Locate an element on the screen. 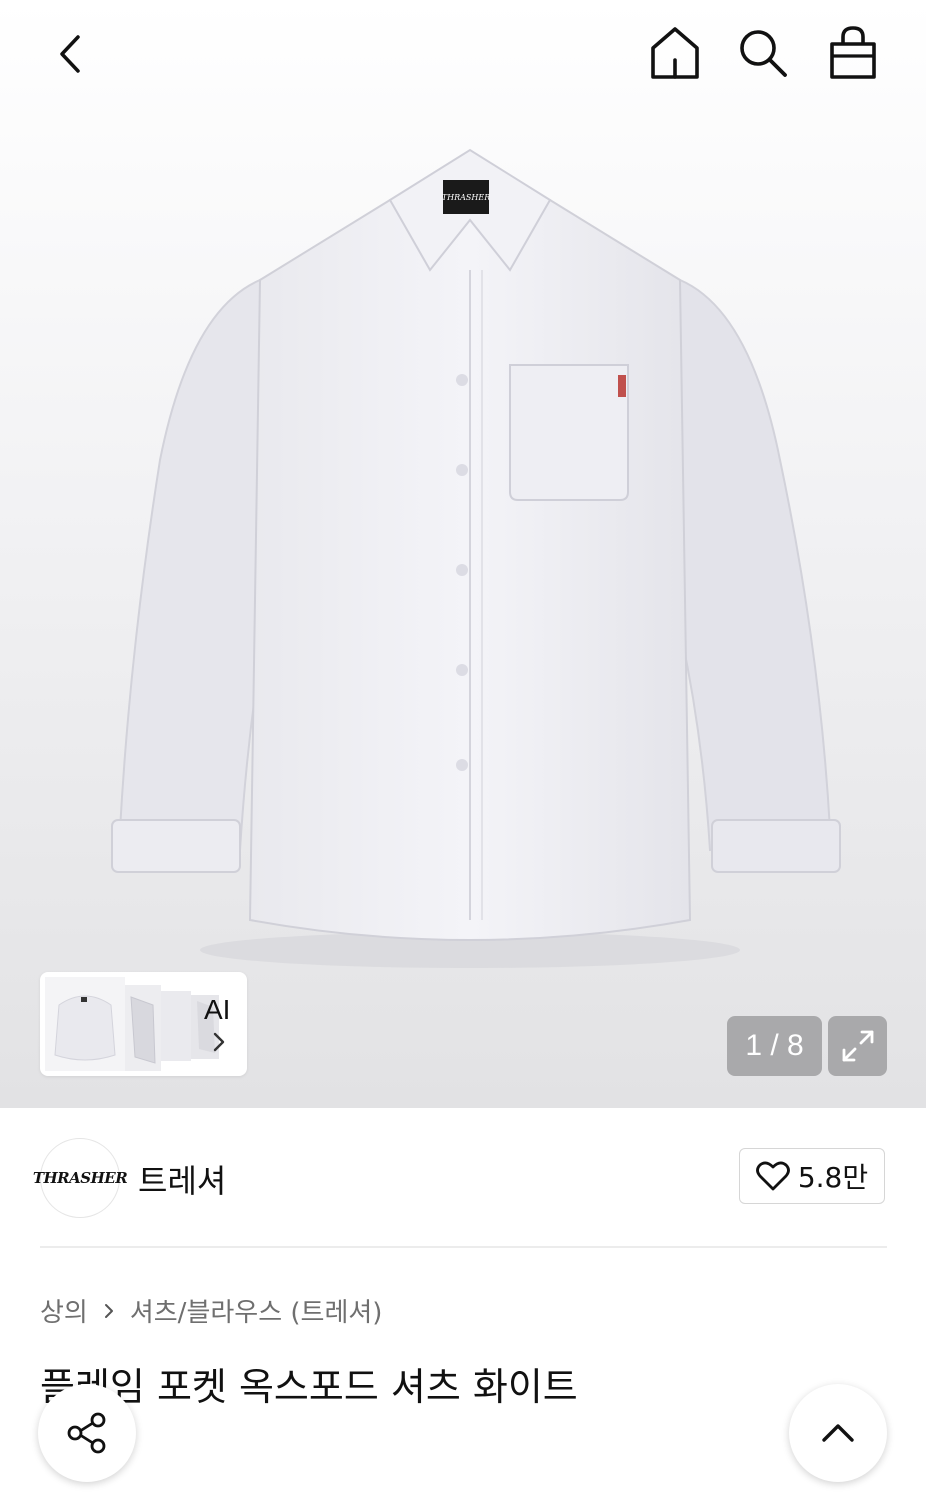 The width and height of the screenshot is (926, 1500). breadcrumb: 상의 셔츠/블라우스 (트레셔) is located at coordinates (211, 1310).